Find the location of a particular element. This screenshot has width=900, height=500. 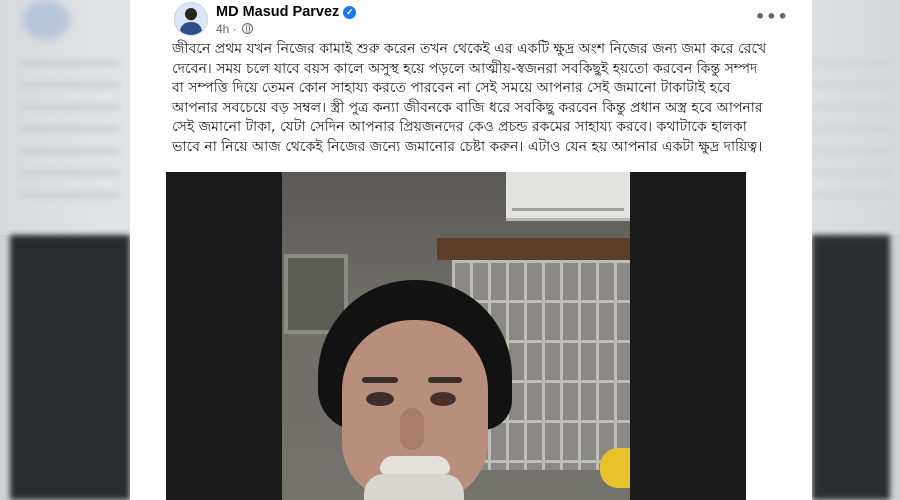

avatar is located at coordinates (191, 19).